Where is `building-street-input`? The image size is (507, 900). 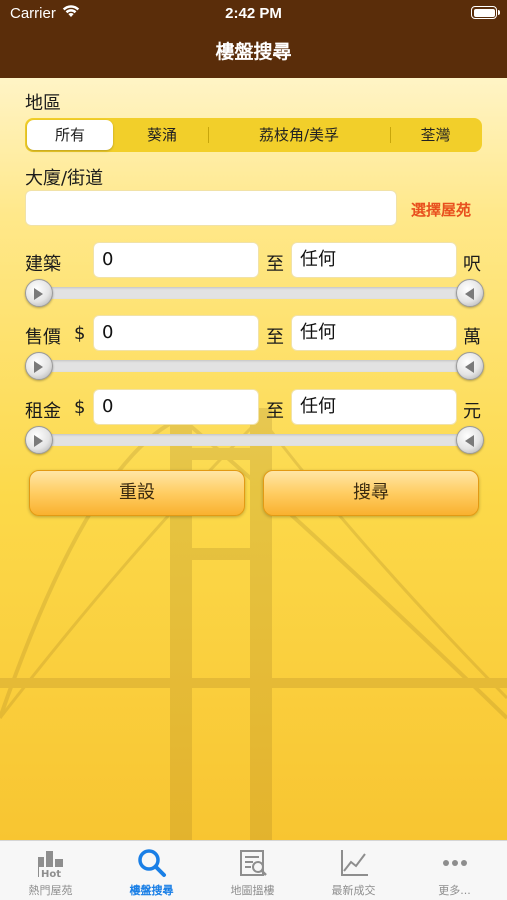
building-street-input is located at coordinates (211, 208).